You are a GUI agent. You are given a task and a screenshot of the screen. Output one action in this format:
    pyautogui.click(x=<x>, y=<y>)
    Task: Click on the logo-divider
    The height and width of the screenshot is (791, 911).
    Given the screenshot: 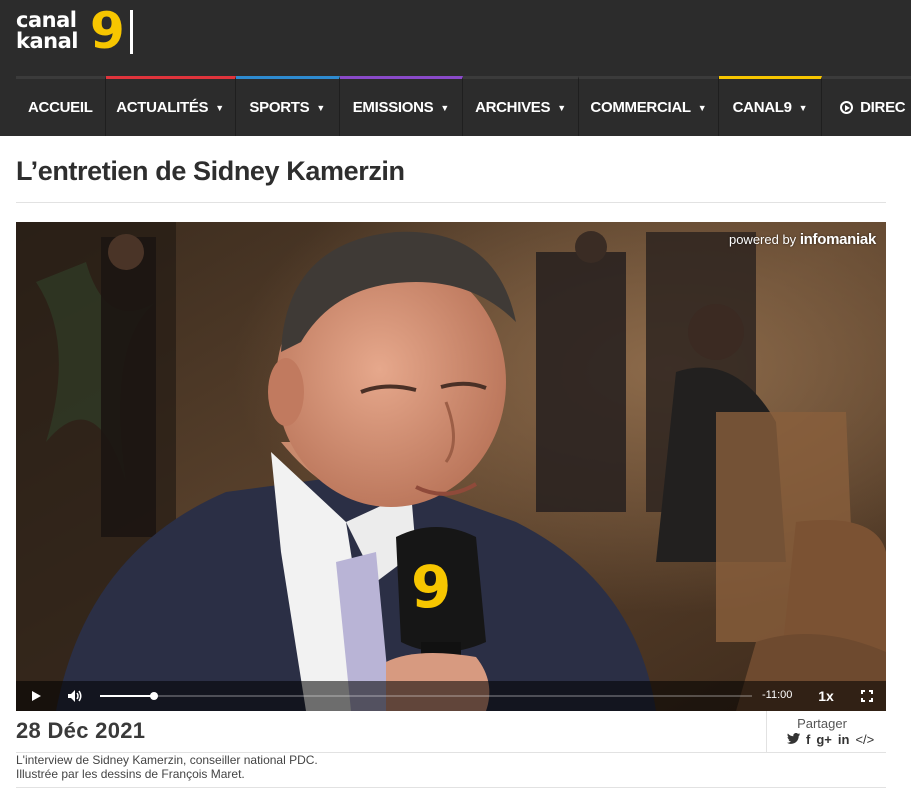 What is the action you would take?
    pyautogui.click(x=131, y=32)
    